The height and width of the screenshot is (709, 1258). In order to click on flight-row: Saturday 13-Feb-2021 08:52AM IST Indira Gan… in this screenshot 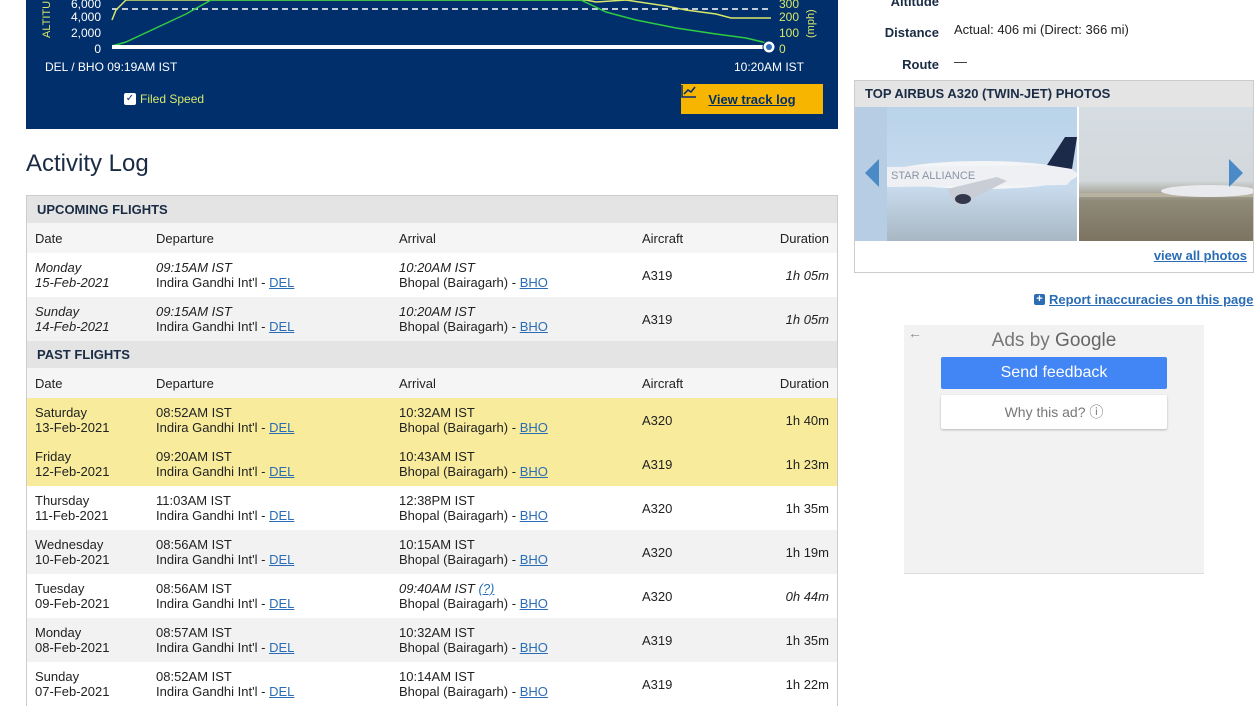, I will do `click(432, 420)`.